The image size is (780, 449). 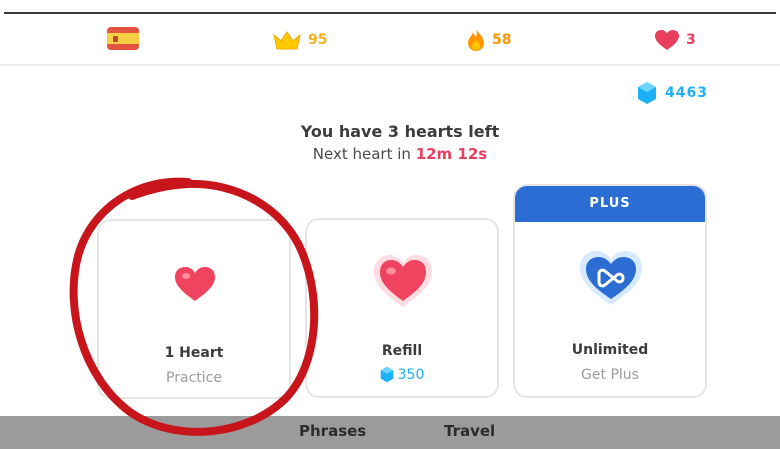 What do you see at coordinates (611, 278) in the screenshot?
I see `infinity-heart-icon` at bounding box center [611, 278].